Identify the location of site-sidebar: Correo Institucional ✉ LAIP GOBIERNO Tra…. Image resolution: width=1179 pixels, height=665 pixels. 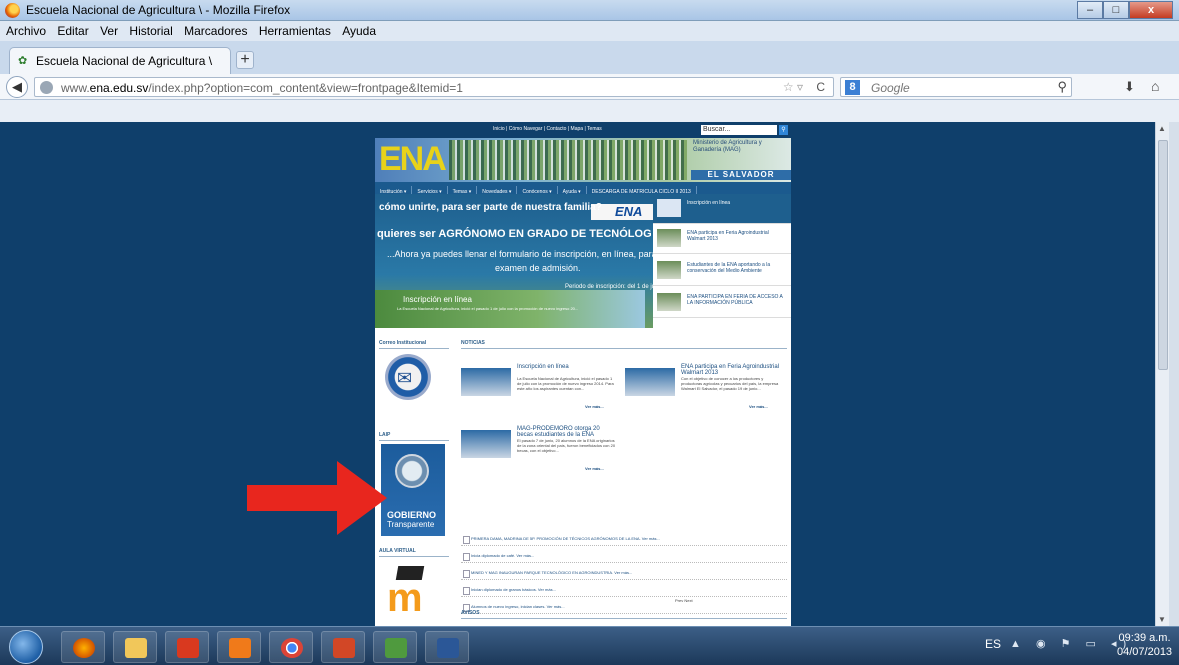
(414, 479).